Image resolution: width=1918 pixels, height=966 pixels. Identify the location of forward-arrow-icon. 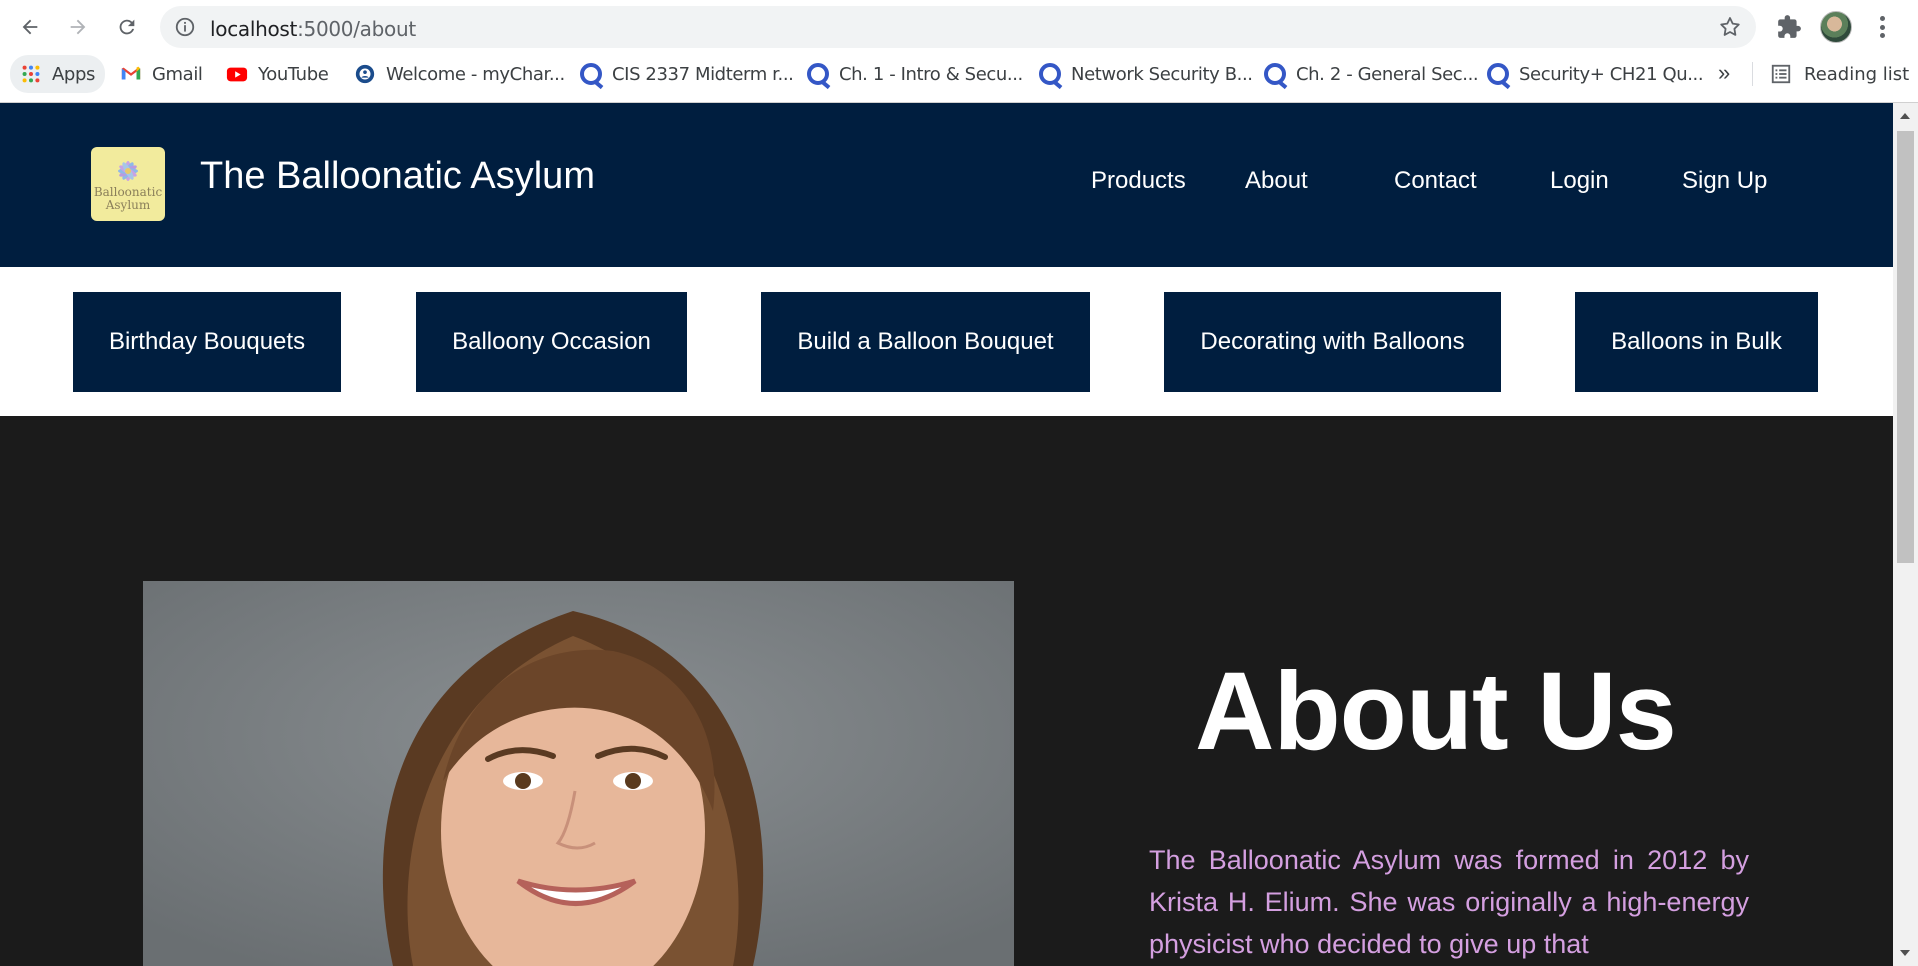
(78, 27).